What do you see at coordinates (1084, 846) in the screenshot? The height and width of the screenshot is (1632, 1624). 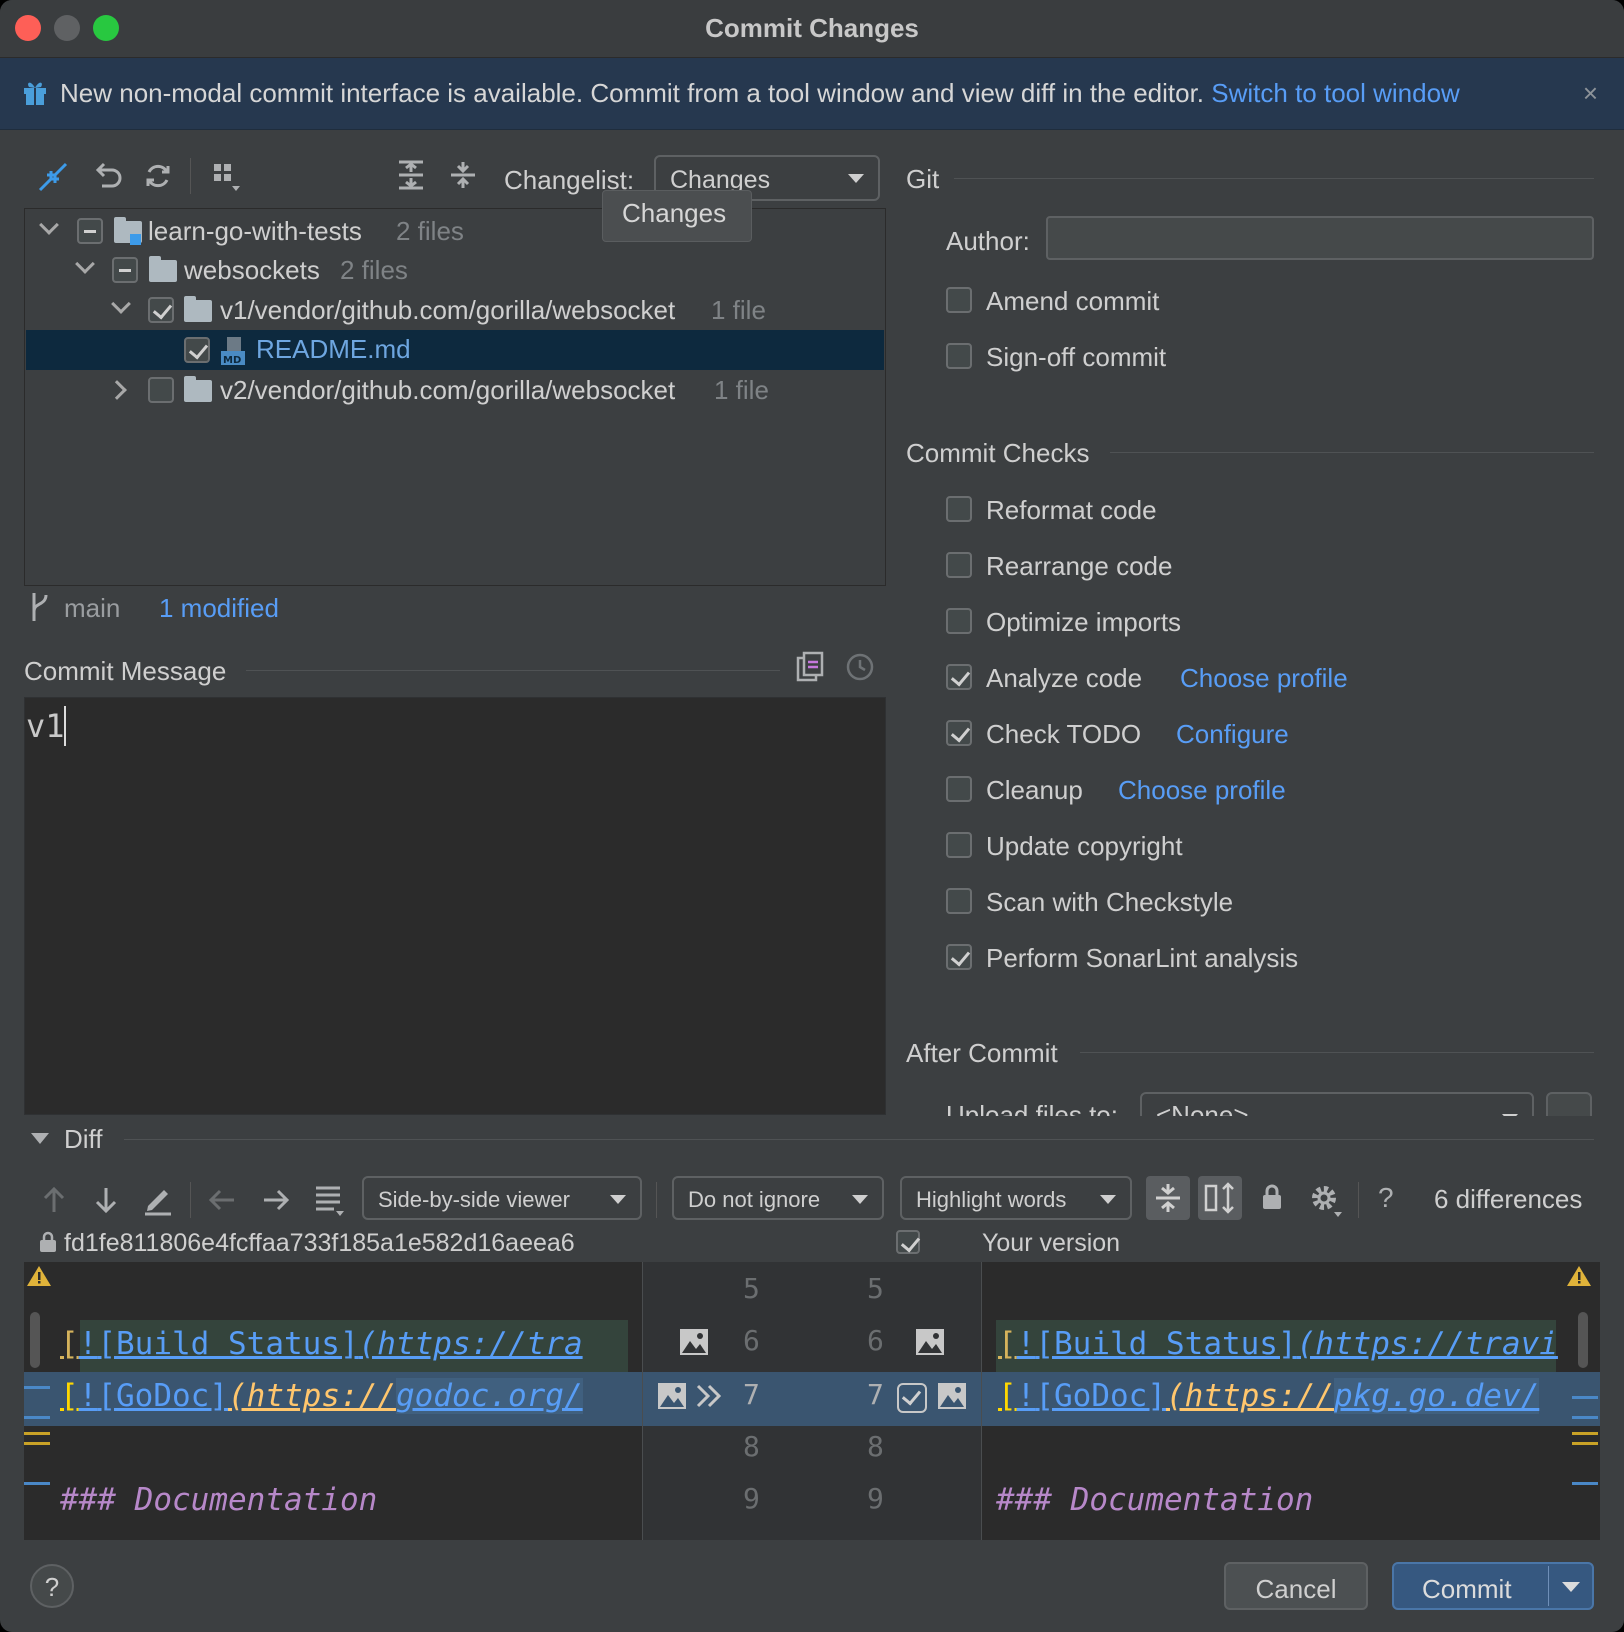 I see `update-copyright-label: Update copyright` at bounding box center [1084, 846].